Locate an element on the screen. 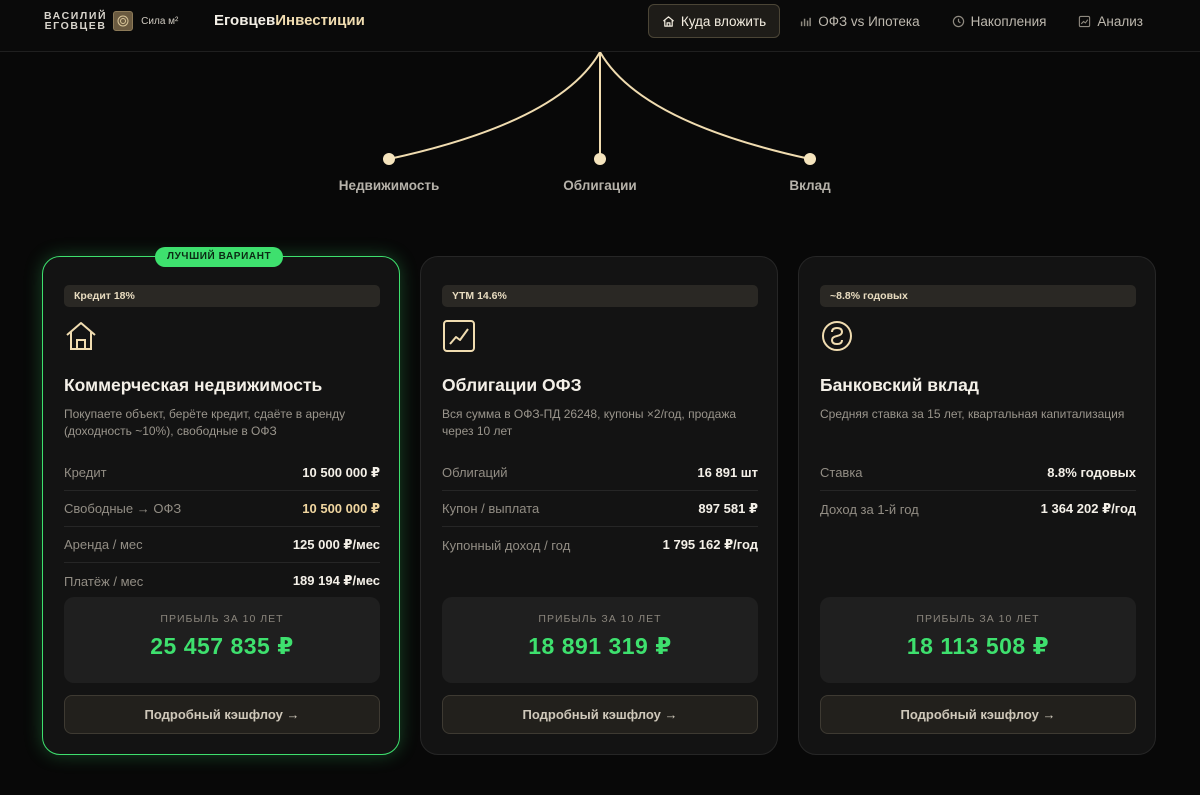  metric-label: Платёж / мес is located at coordinates (104, 581).